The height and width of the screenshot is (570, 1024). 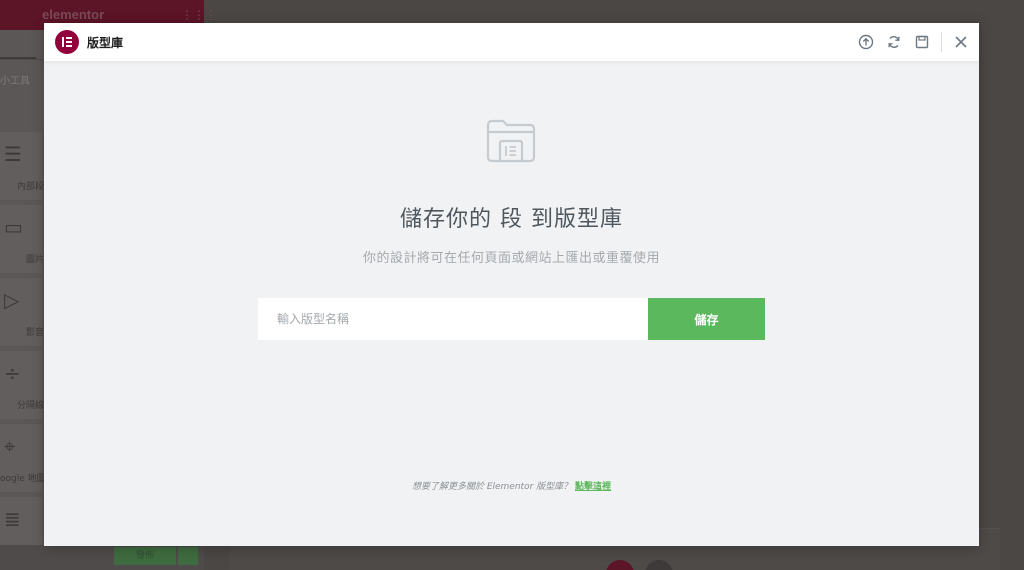 What do you see at coordinates (593, 487) in the screenshot?
I see `learn-more-link: 點擊這裡` at bounding box center [593, 487].